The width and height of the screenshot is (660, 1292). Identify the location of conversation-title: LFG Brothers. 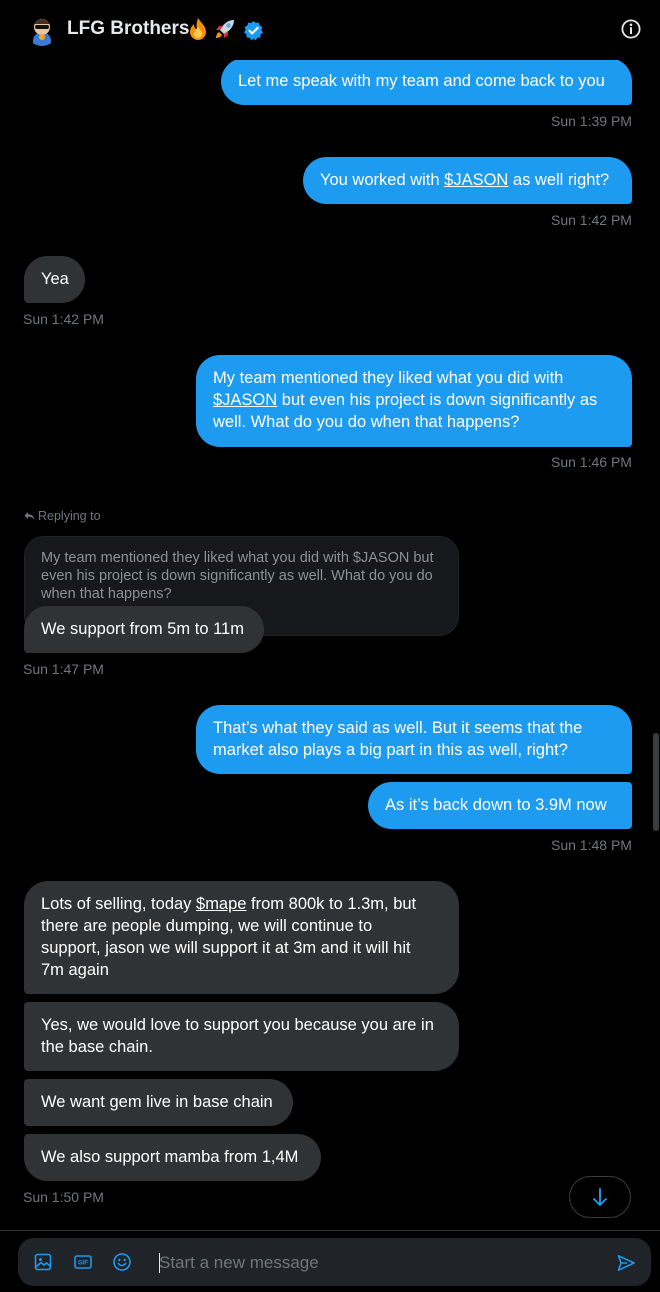
(128, 29).